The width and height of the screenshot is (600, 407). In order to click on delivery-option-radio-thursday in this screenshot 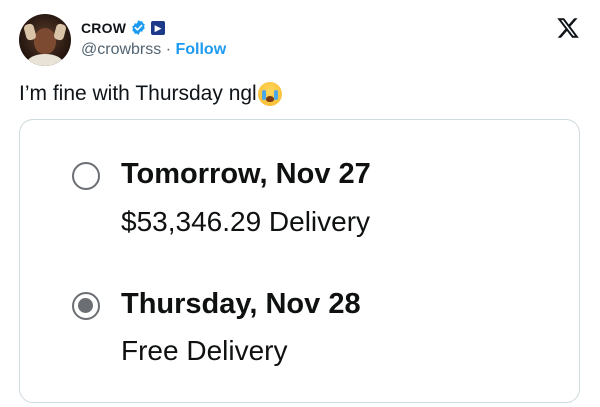, I will do `click(86, 306)`.